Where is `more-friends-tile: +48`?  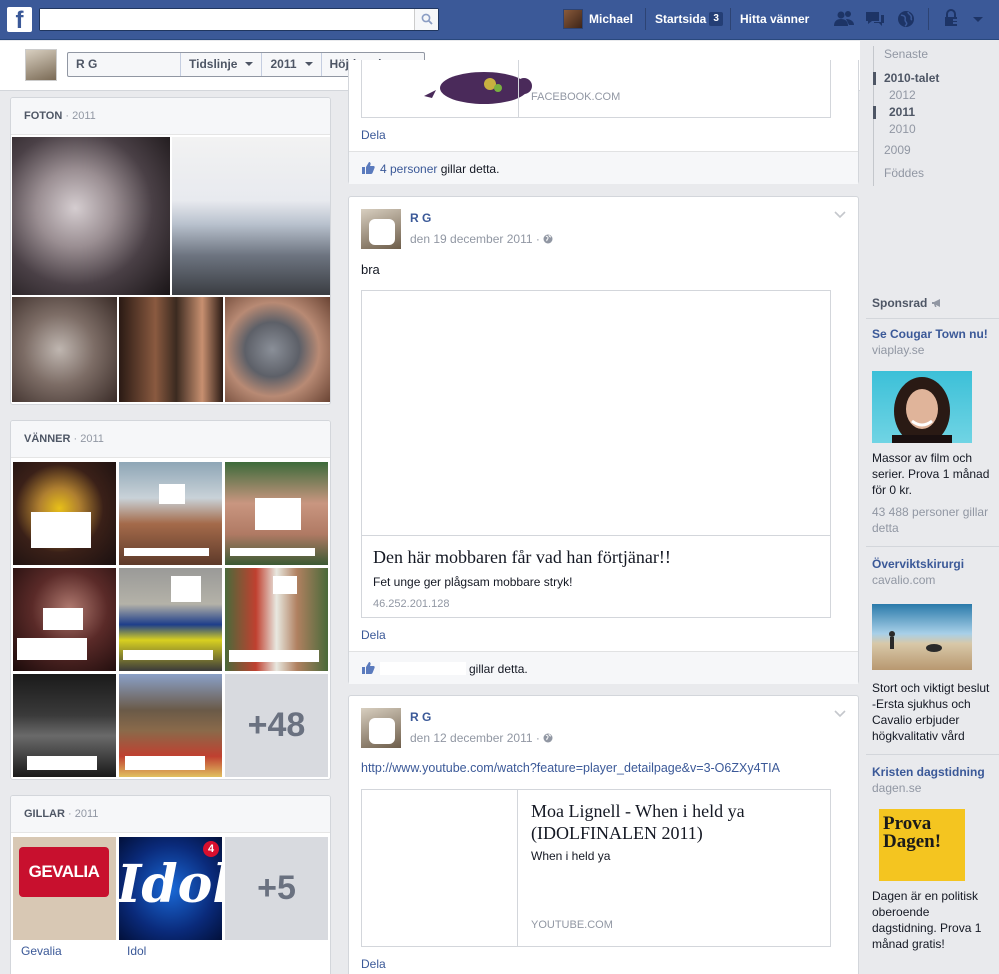
more-friends-tile: +48 is located at coordinates (276, 725).